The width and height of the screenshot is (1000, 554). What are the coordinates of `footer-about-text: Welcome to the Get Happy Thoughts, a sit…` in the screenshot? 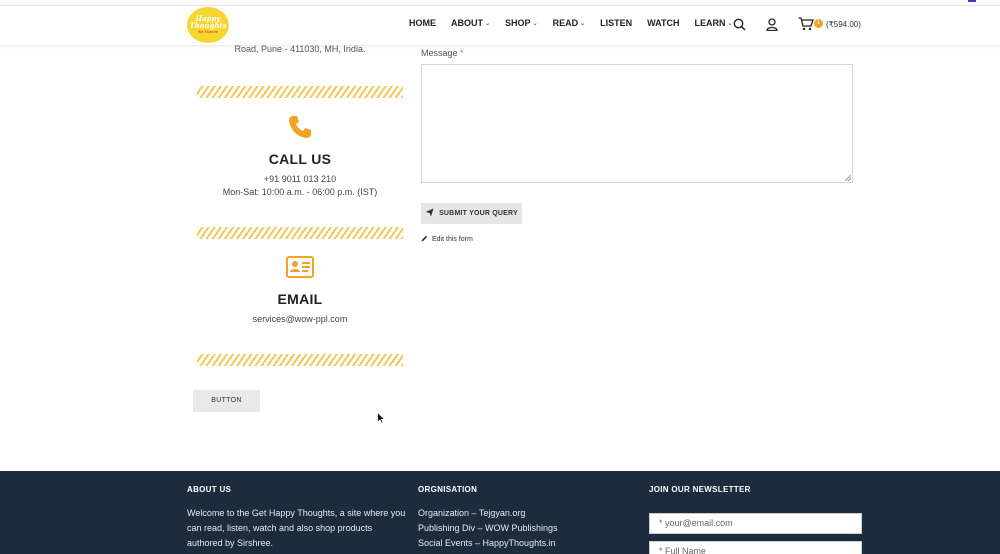 It's located at (296, 528).